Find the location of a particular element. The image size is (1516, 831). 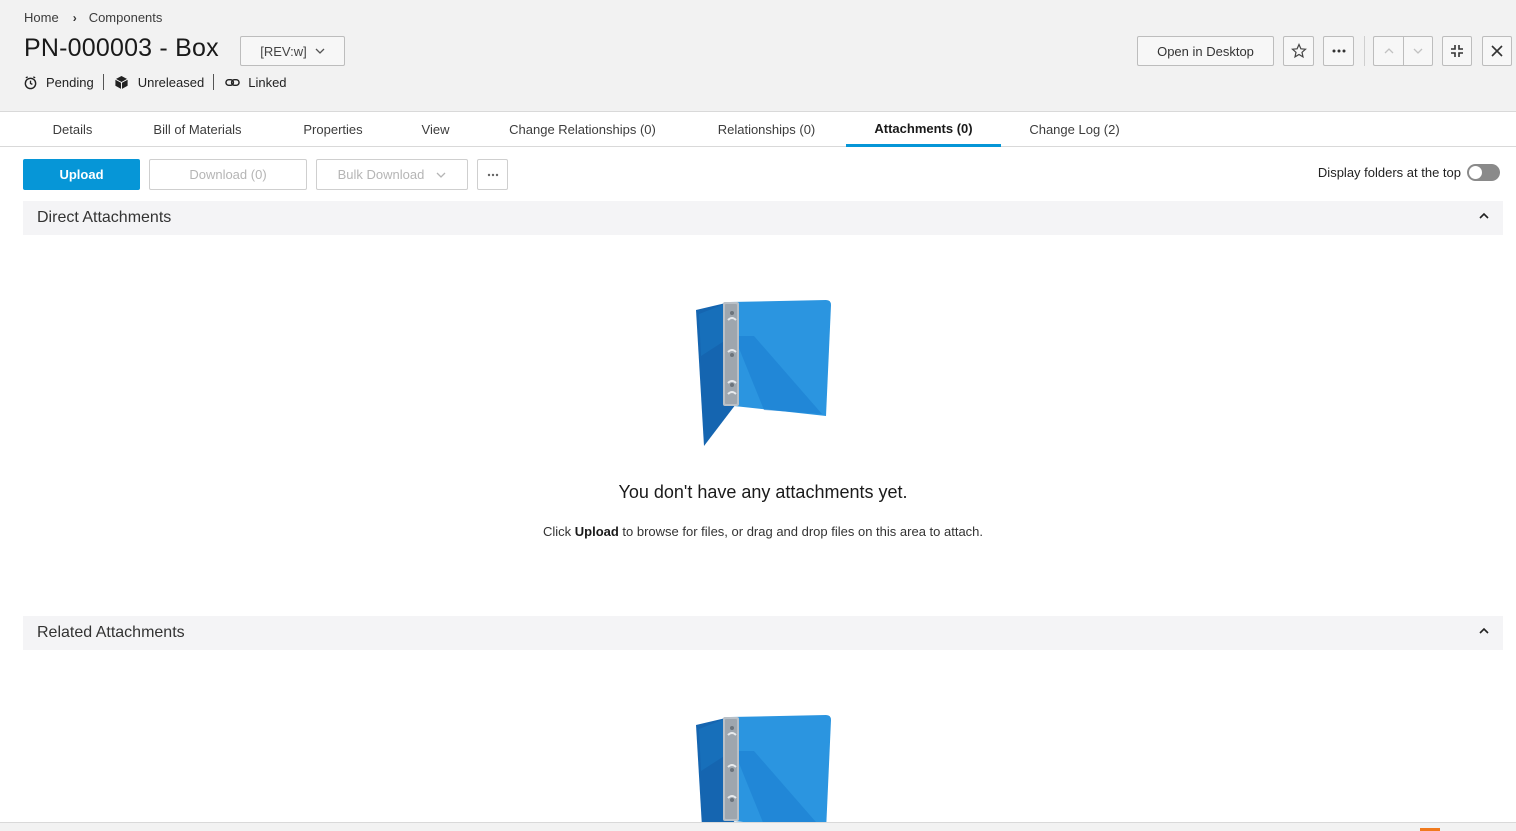

bulk-download-label: Bulk Download is located at coordinates (381, 174).